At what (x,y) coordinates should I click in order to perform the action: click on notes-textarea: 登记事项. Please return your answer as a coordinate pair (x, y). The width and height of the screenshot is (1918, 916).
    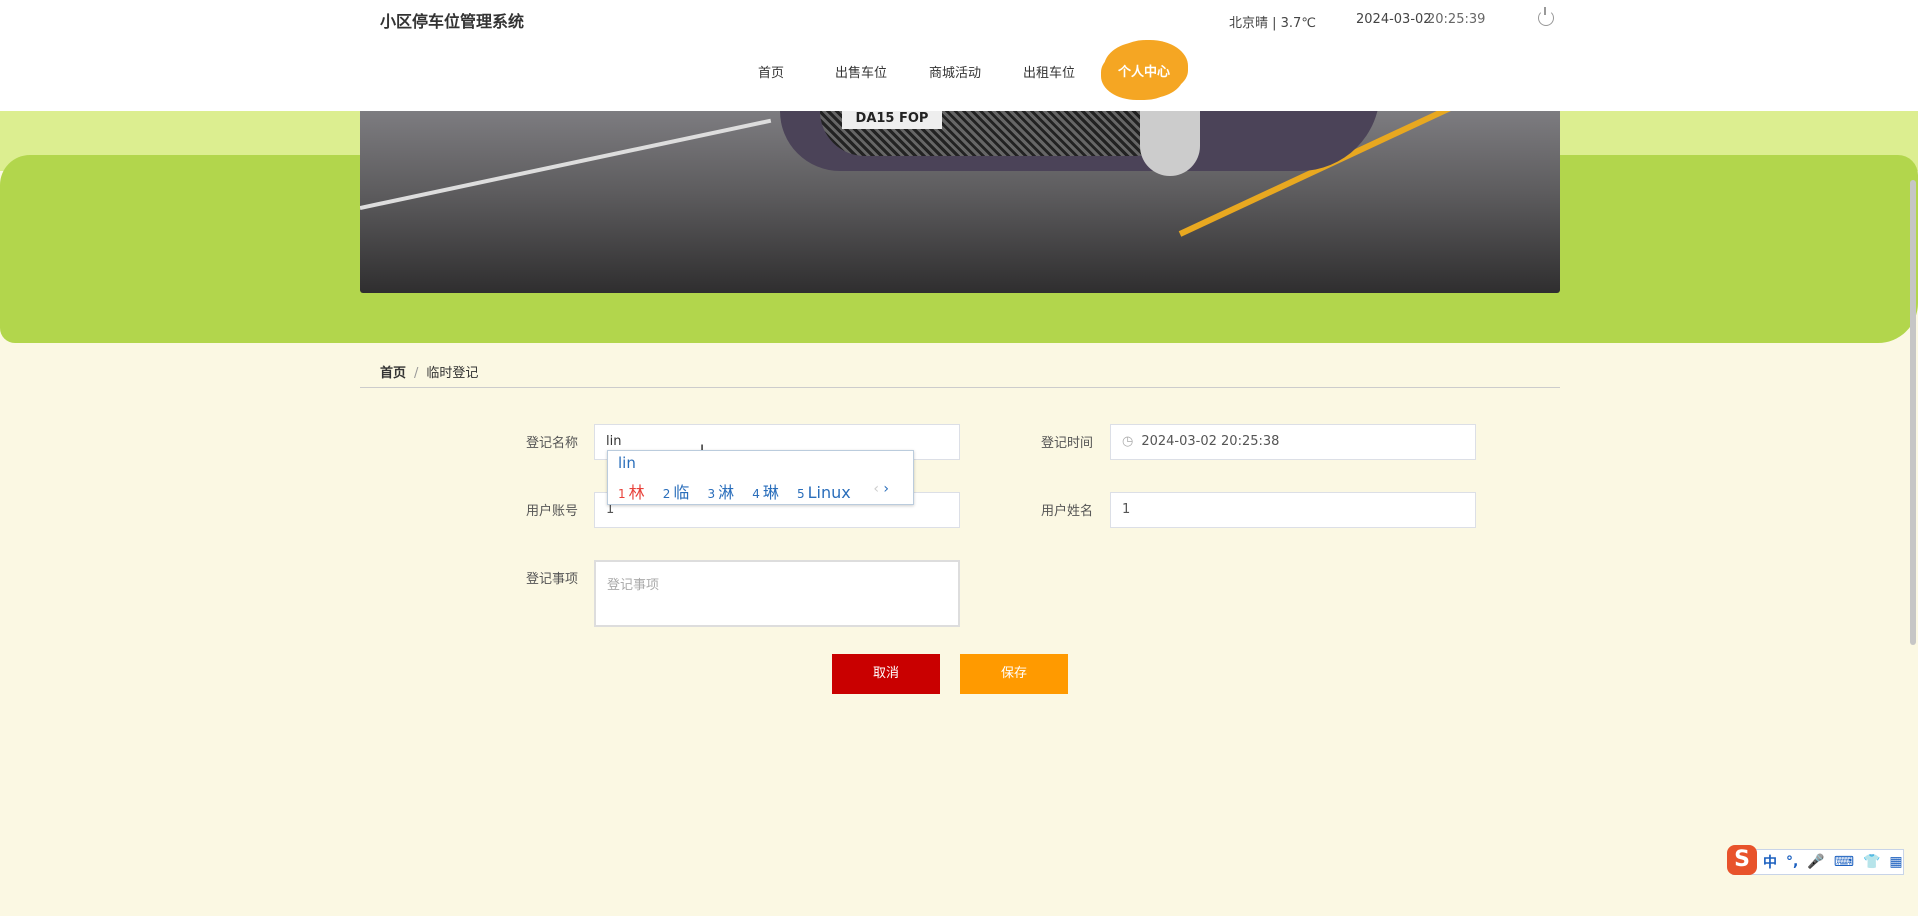
    Looking at the image, I should click on (777, 593).